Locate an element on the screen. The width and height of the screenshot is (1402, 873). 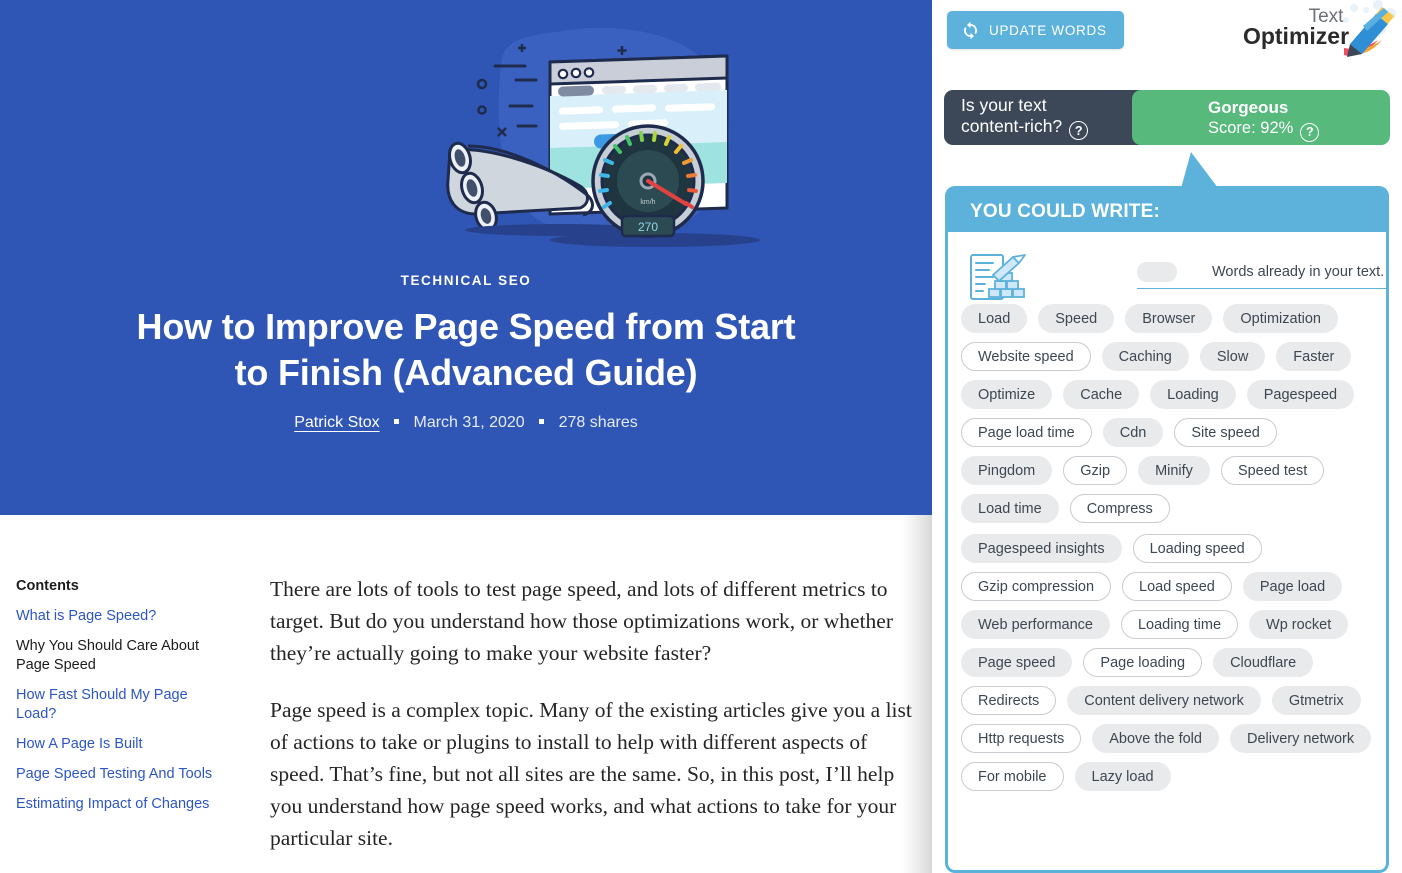
score-text-group: Gorgeous Score: 92%? is located at coordinates (1264, 120).